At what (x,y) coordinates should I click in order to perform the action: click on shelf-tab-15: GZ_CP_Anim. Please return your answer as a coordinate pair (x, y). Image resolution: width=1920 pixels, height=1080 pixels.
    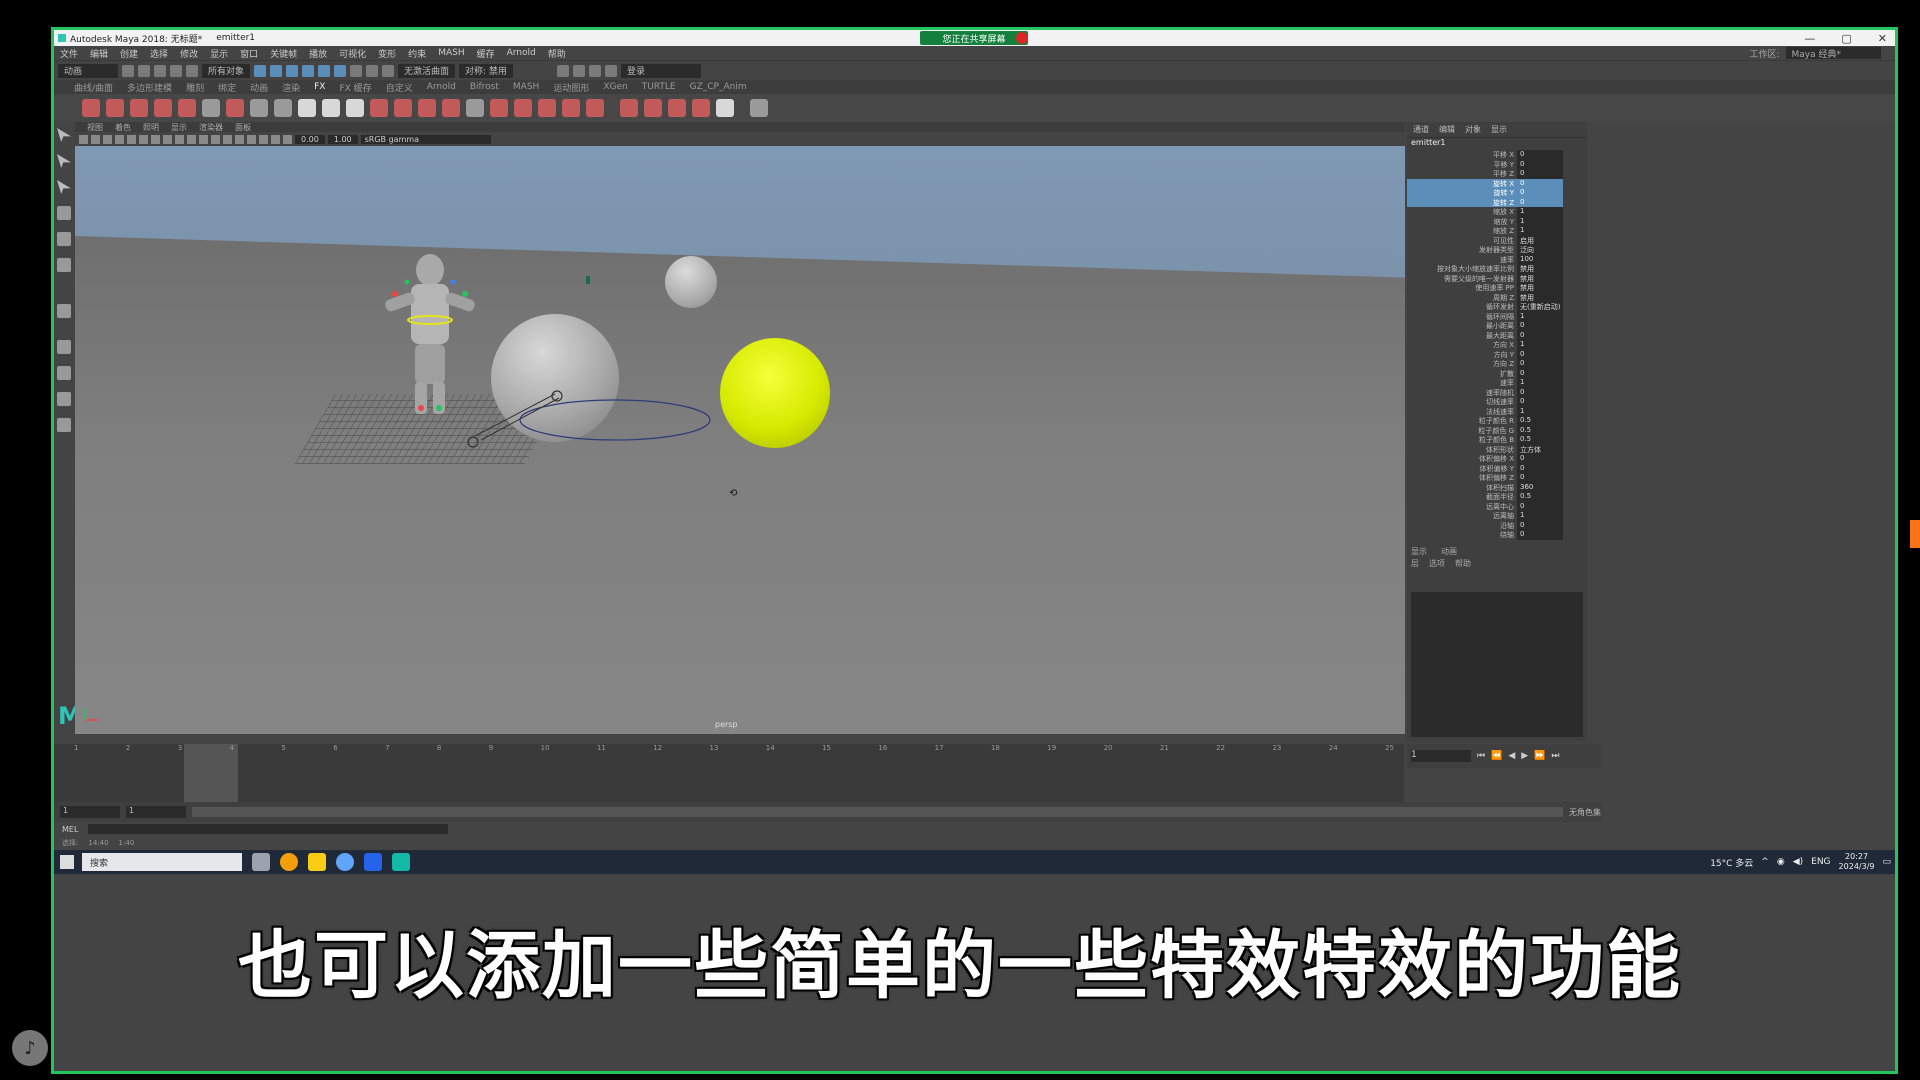
    Looking at the image, I should click on (718, 87).